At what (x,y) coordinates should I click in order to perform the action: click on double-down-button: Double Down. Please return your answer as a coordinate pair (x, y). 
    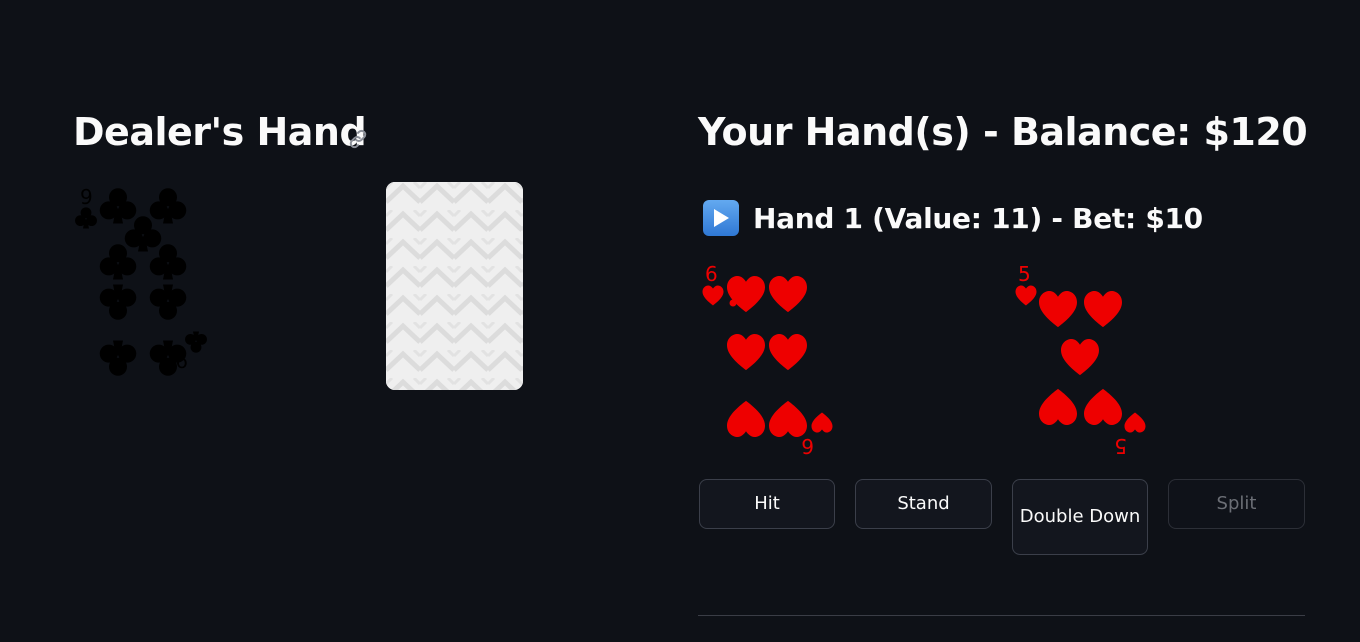
    Looking at the image, I should click on (1080, 517).